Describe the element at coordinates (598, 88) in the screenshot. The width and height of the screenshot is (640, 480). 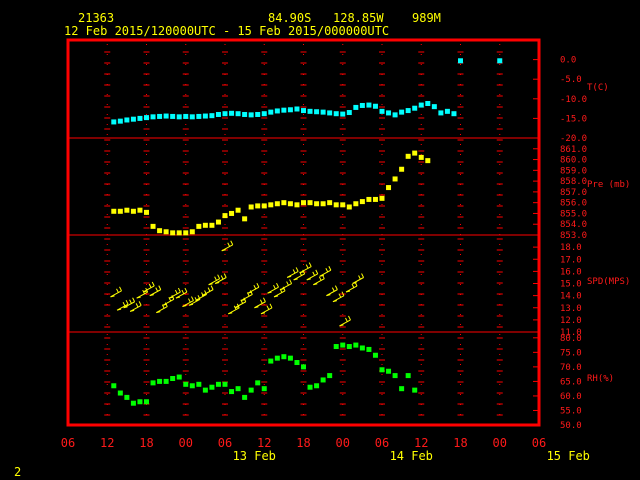
I see `panel-name: T(C)` at that location.